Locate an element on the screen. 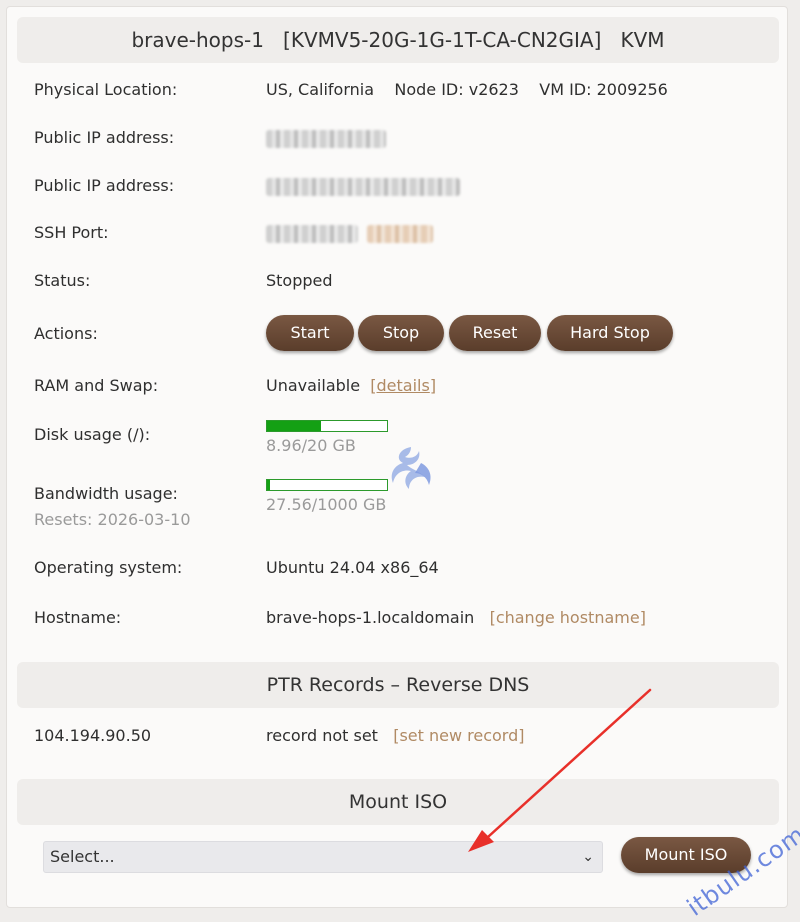 The height and width of the screenshot is (922, 800). node-id: Node ID: v2623 is located at coordinates (456, 89).